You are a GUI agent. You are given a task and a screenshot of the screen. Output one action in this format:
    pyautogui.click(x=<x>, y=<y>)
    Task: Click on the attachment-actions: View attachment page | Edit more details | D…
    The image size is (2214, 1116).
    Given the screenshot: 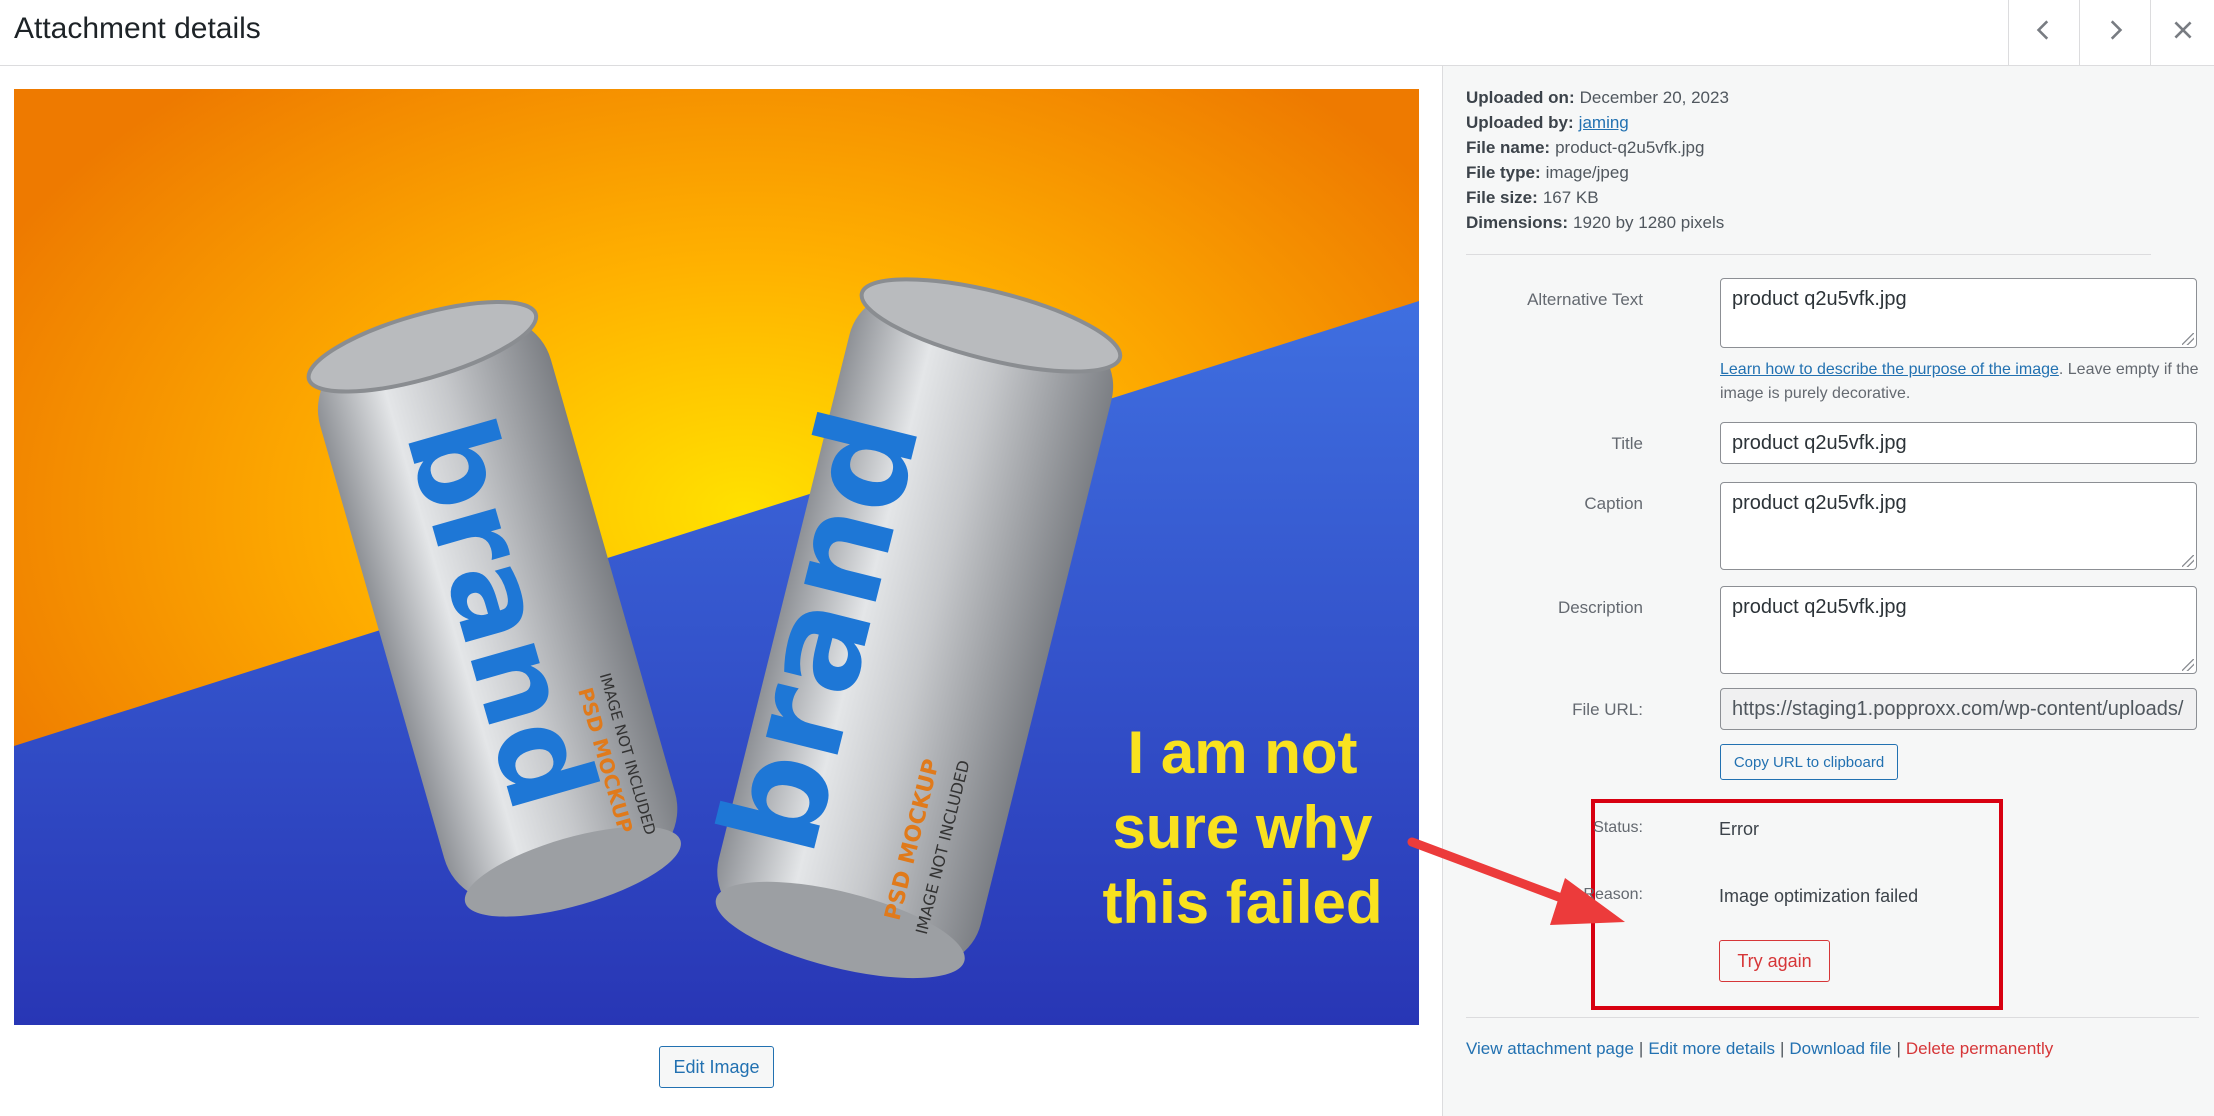 What is the action you would take?
    pyautogui.click(x=1759, y=1049)
    